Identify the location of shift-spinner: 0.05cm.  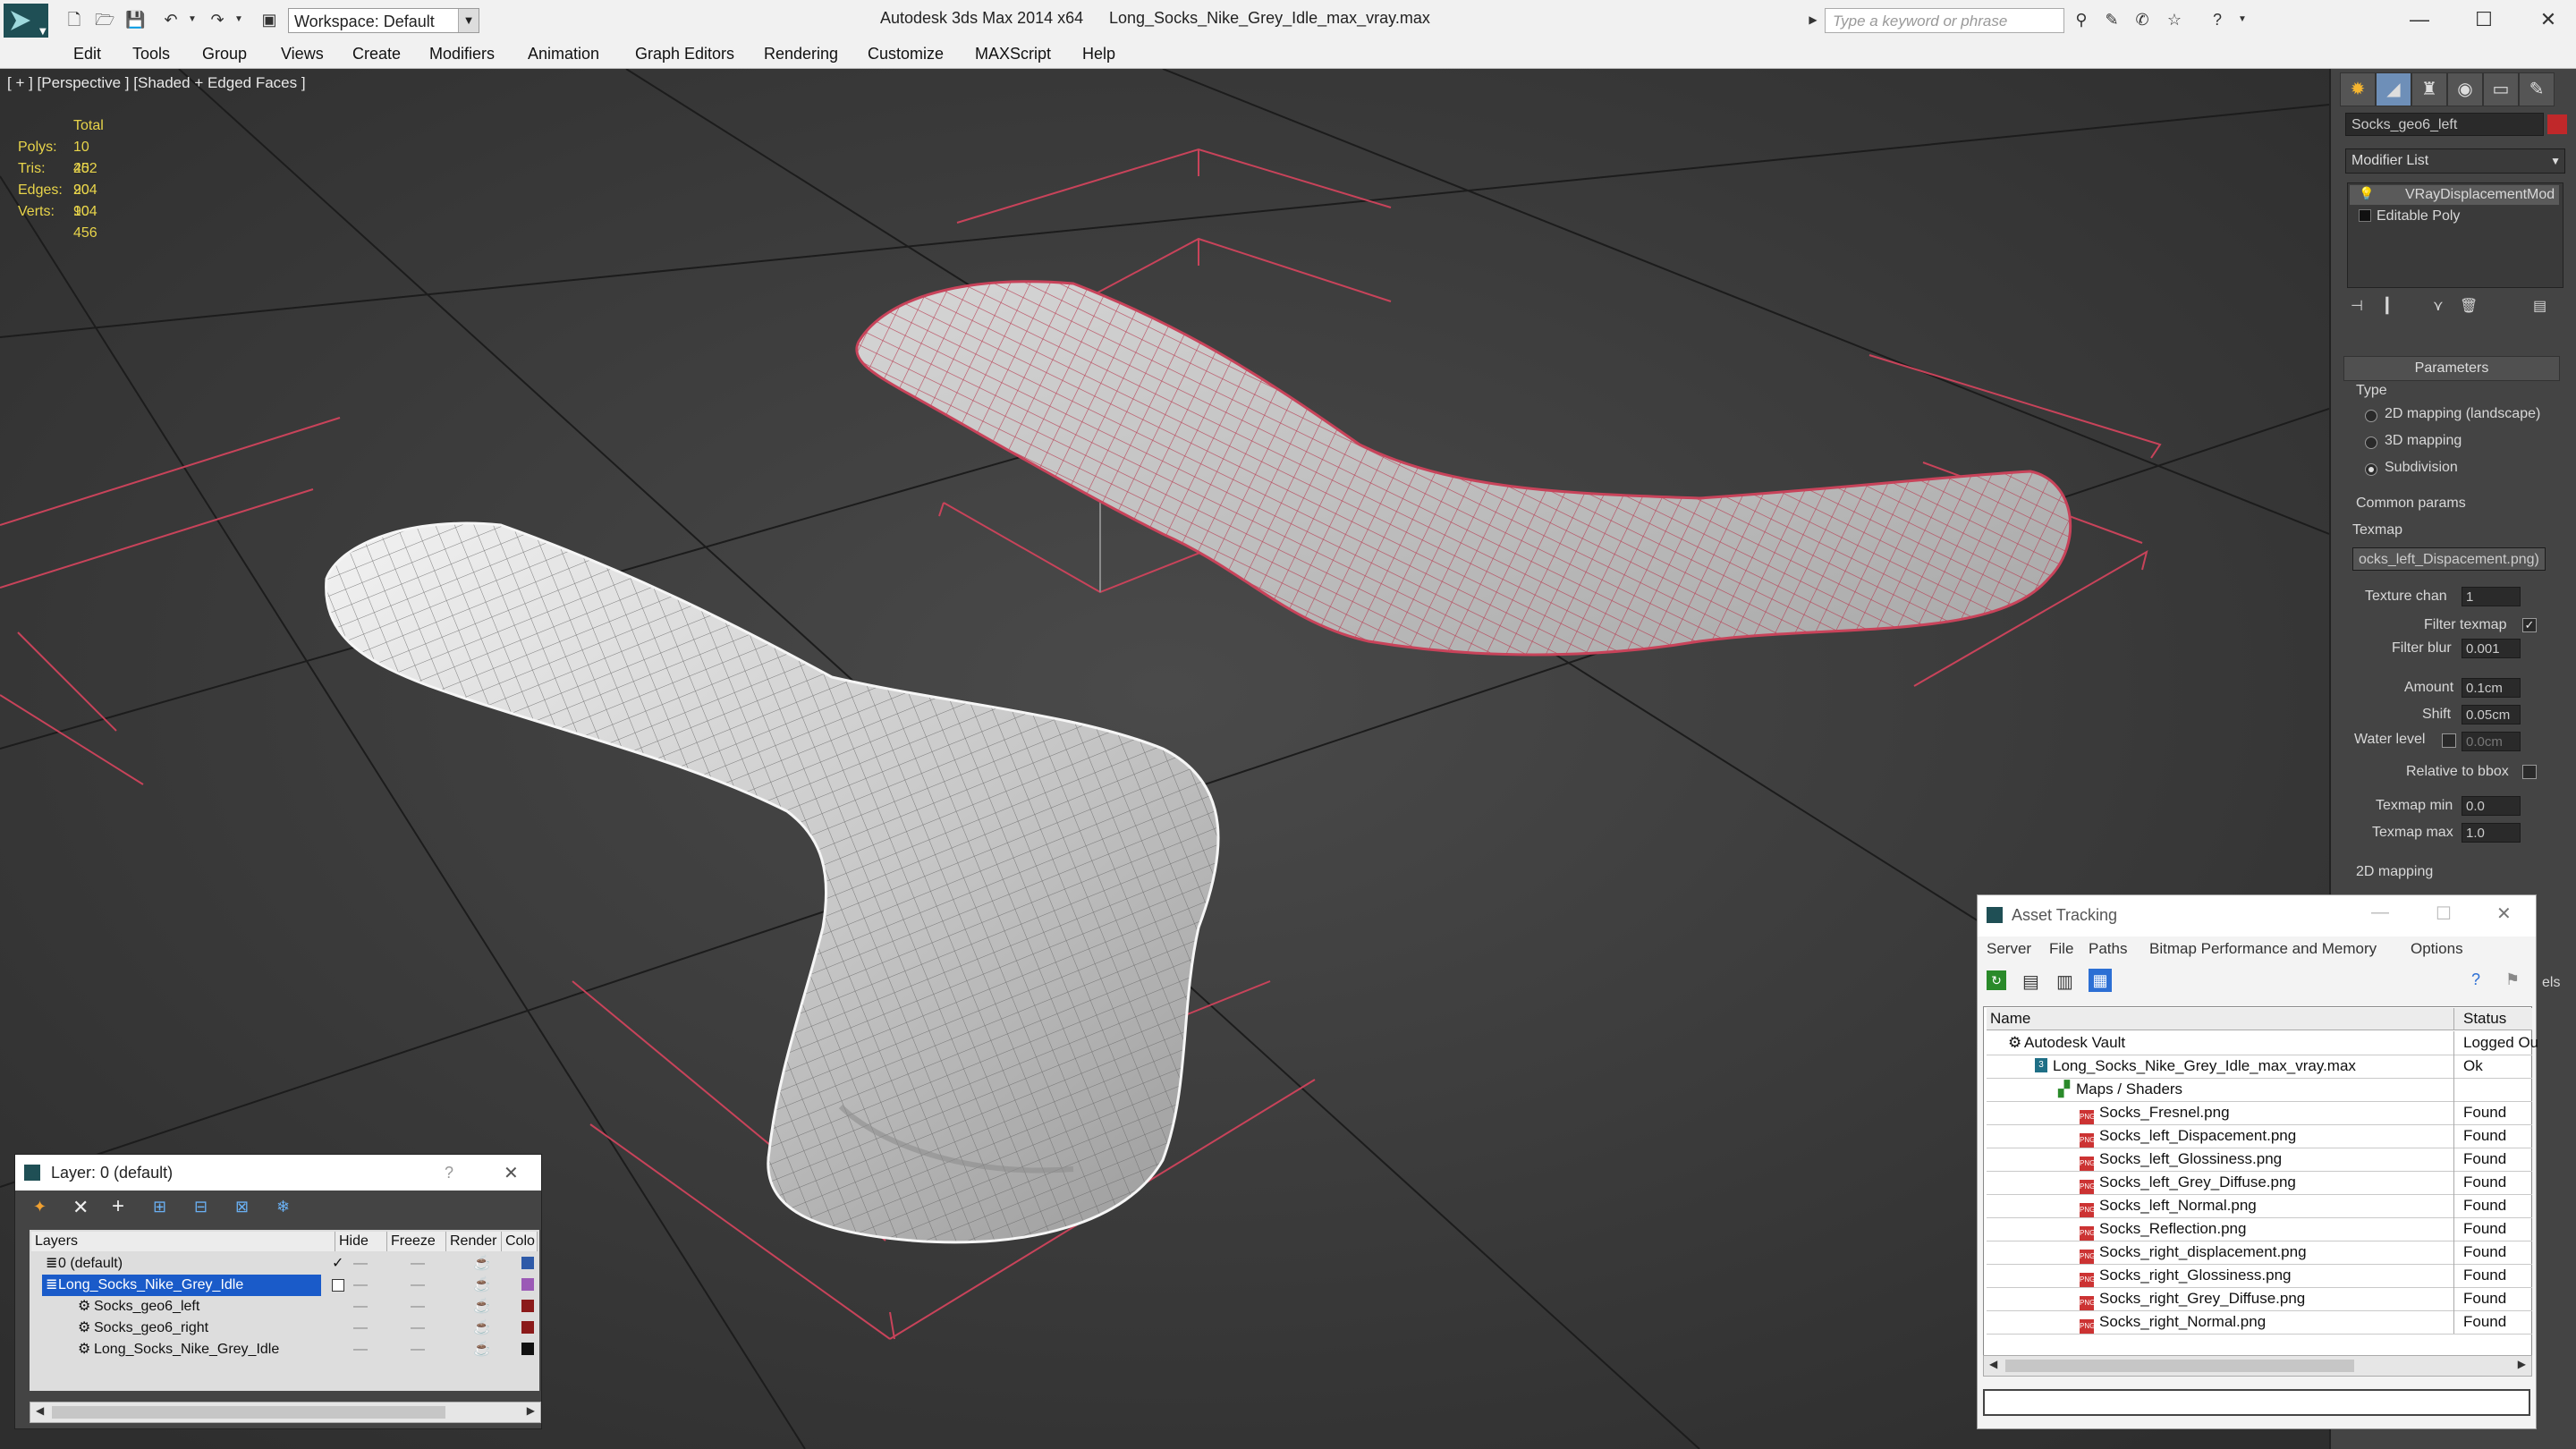
(2491, 714).